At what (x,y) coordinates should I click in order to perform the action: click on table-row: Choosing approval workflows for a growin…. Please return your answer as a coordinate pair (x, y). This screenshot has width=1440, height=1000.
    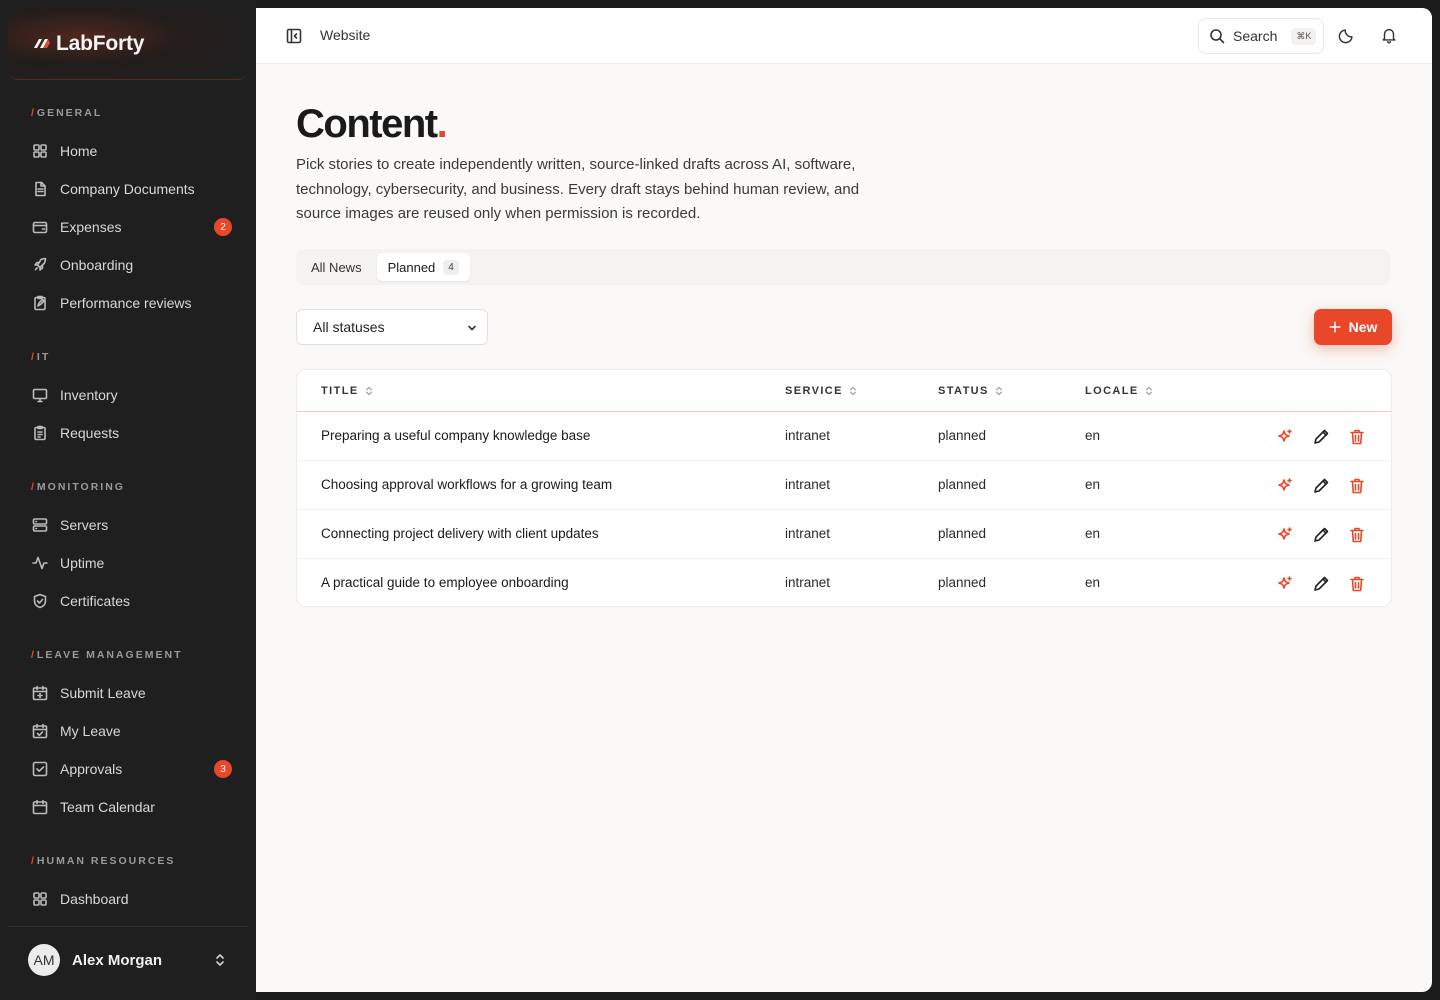
    Looking at the image, I should click on (844, 485).